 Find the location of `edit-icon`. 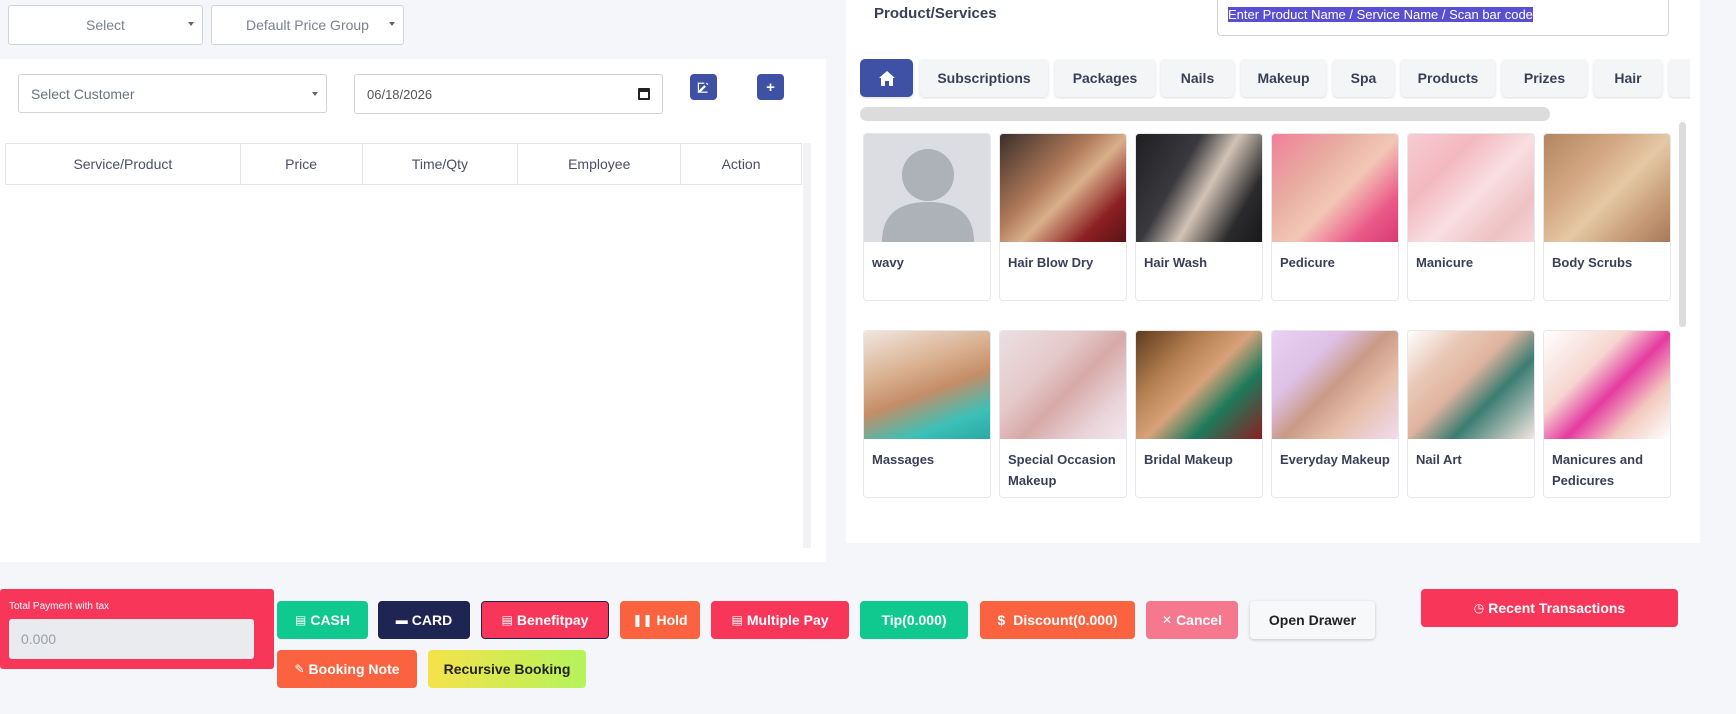

edit-icon is located at coordinates (703, 87).